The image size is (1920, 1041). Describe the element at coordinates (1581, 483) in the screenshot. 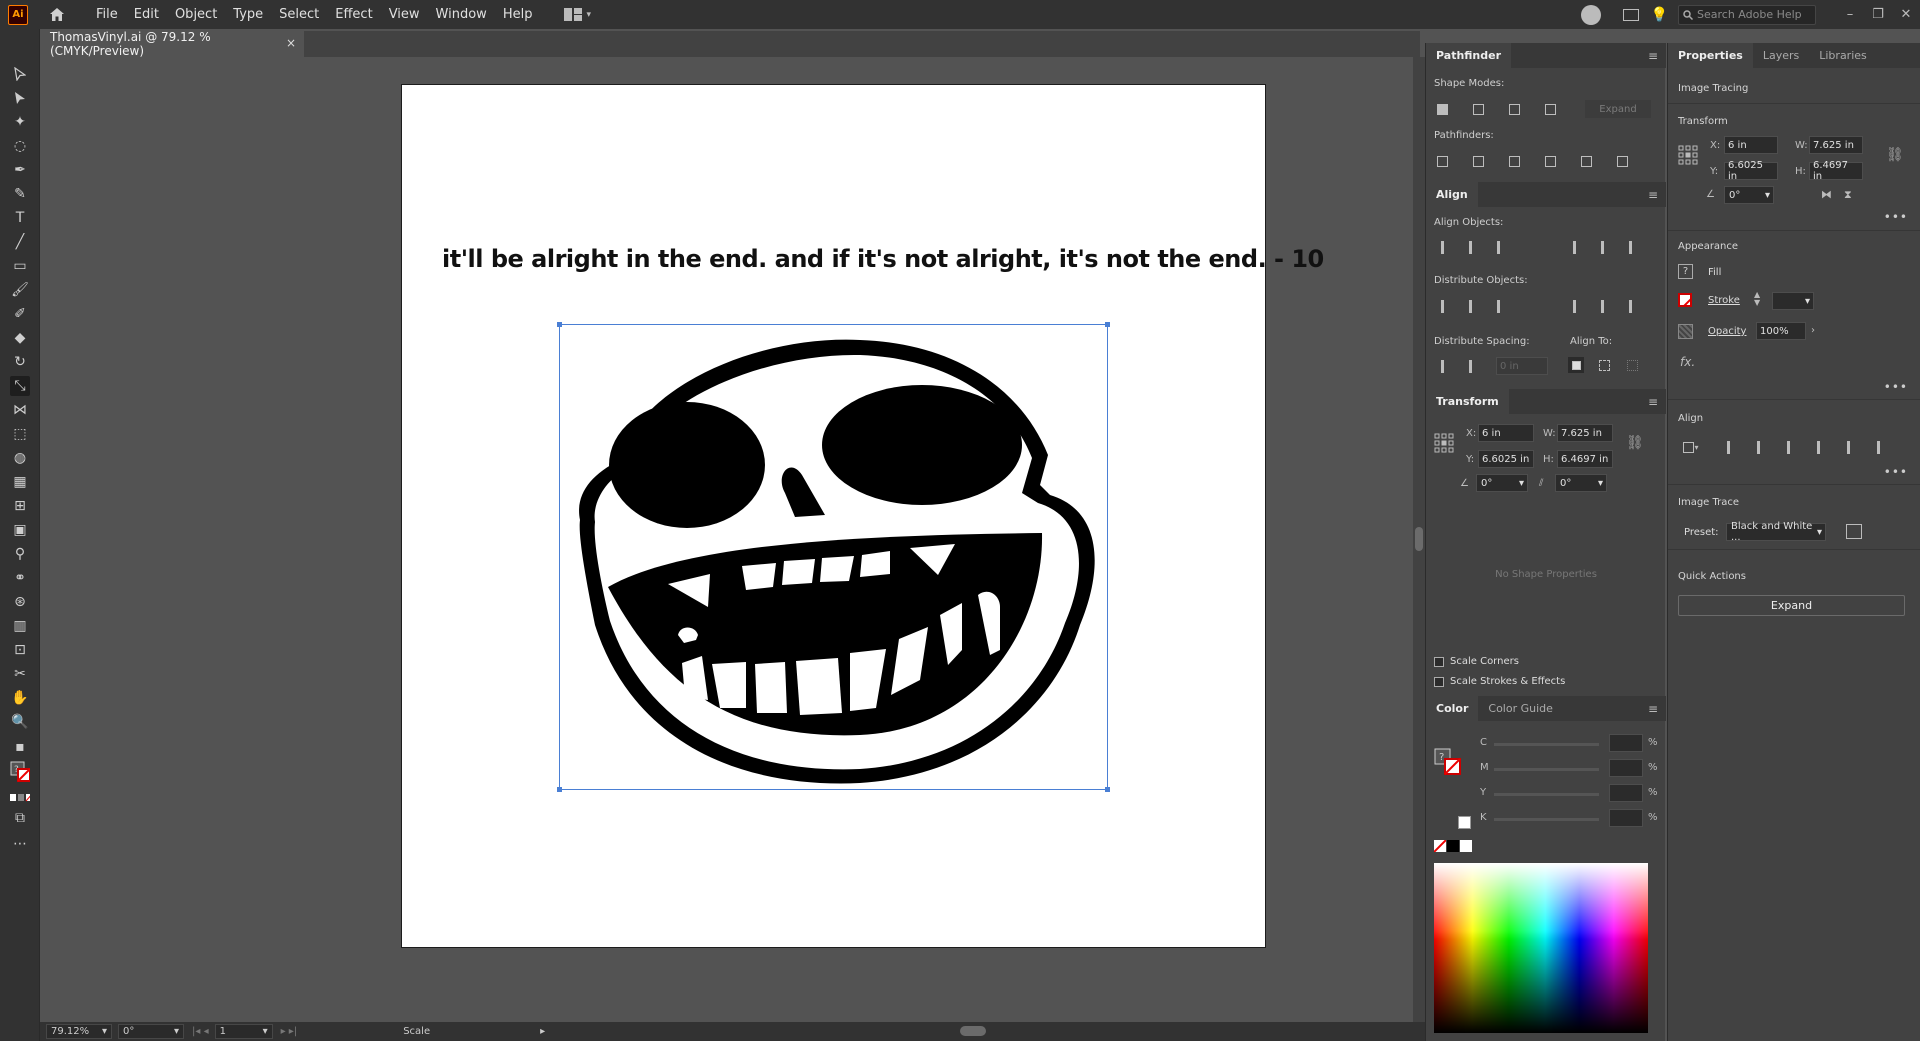

I see `transform-shear-select: 0° ▾` at that location.